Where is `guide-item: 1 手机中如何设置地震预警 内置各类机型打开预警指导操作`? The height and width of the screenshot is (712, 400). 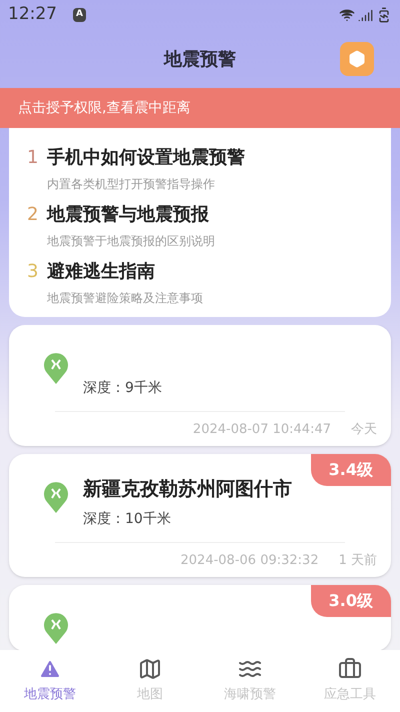
guide-item: 1 手机中如何设置地震预警 内置各类机型打开预警指导操作 is located at coordinates (200, 170).